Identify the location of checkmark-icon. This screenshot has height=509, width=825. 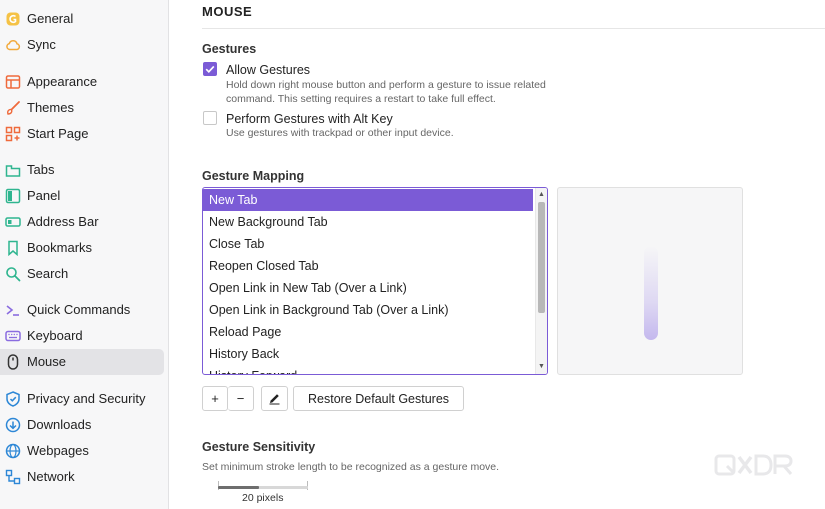
(210, 69).